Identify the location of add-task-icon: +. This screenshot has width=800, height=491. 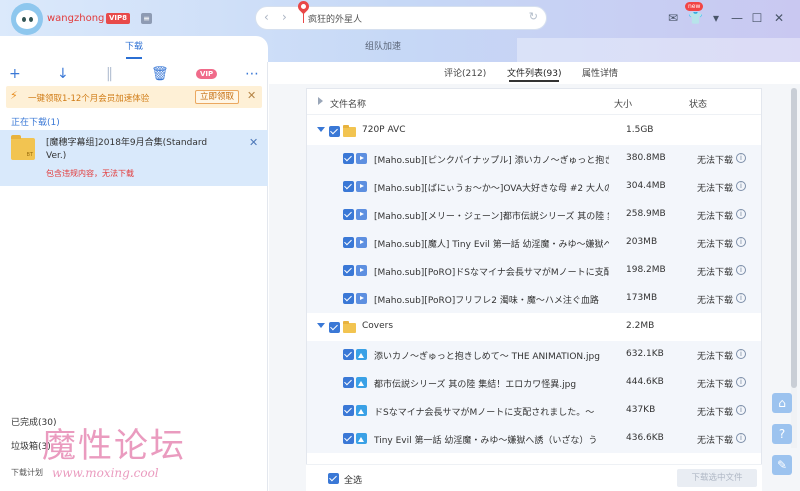
(15, 74).